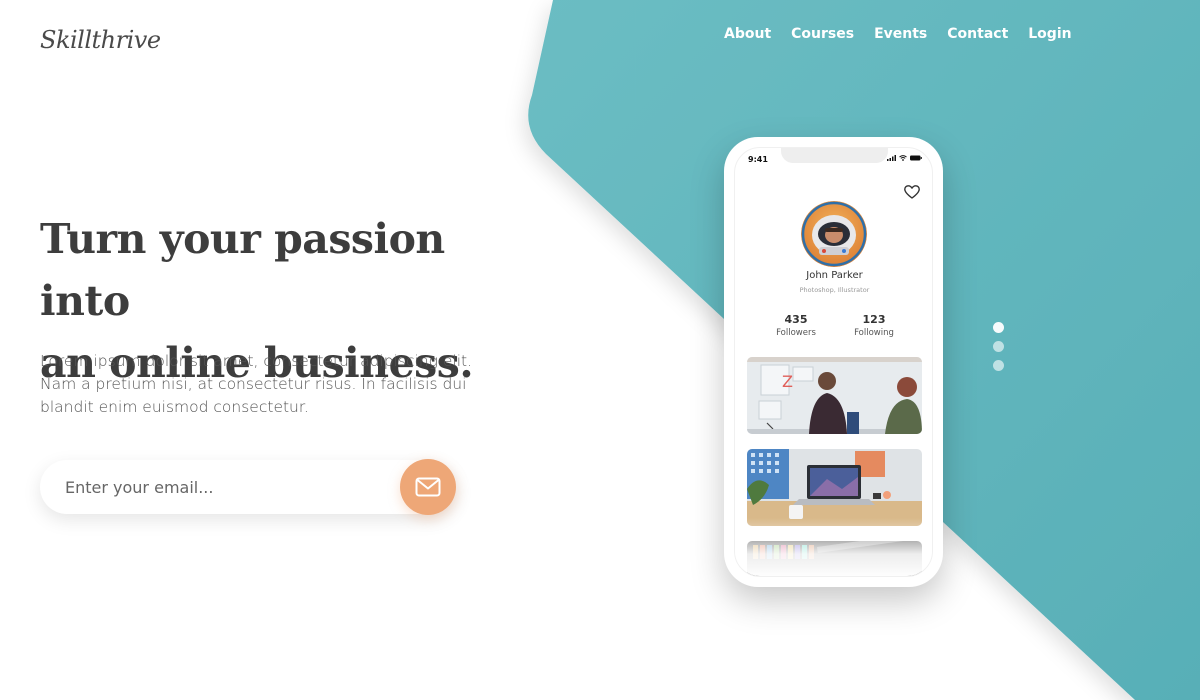  I want to click on profile-name: John Parker, so click(834, 275).